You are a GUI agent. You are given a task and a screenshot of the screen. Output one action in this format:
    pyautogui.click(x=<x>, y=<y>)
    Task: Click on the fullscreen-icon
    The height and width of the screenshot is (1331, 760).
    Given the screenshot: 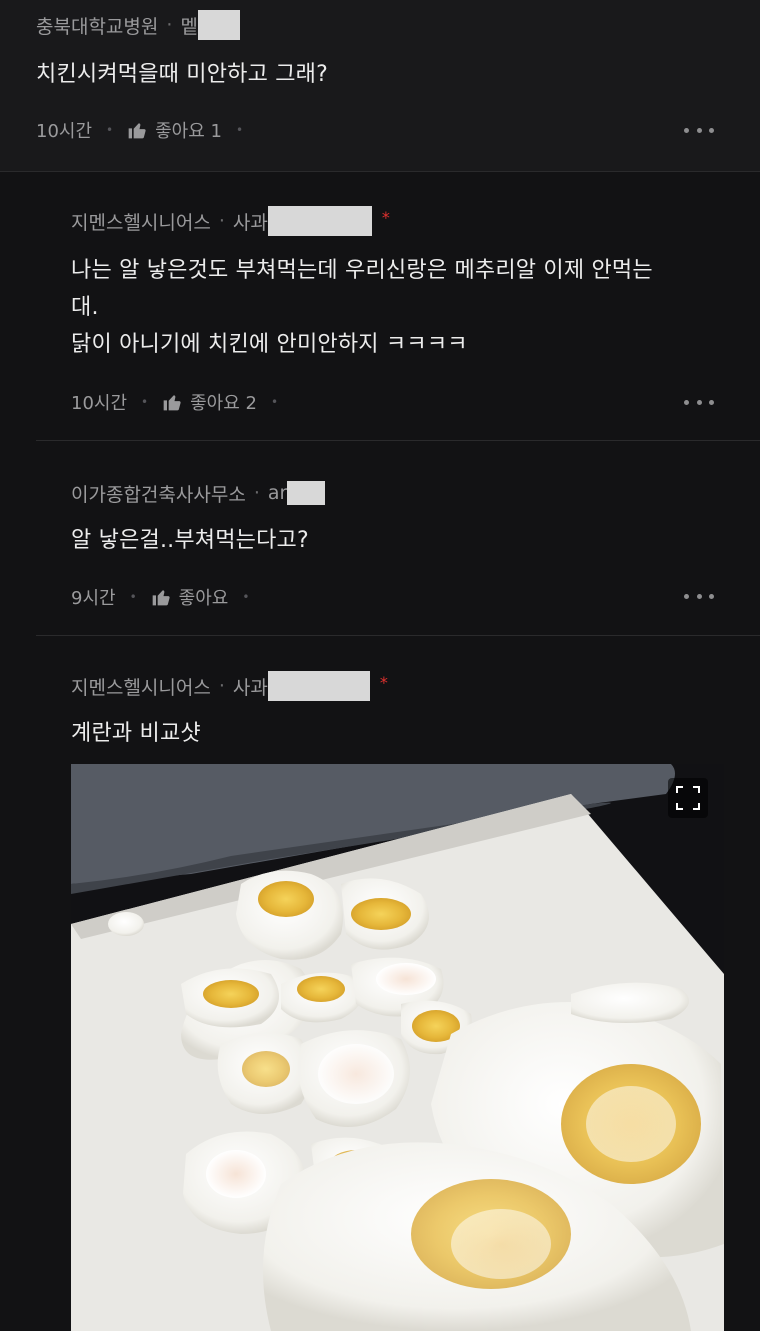 What is the action you would take?
    pyautogui.click(x=688, y=798)
    